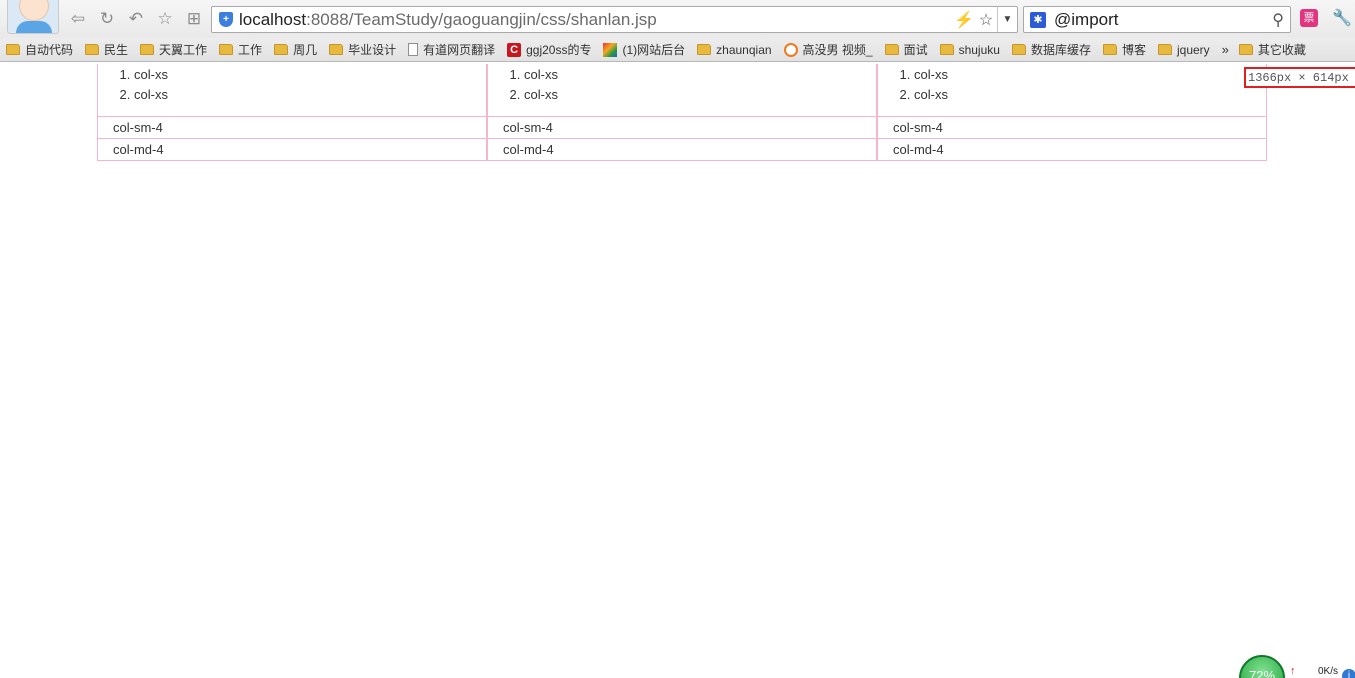 This screenshot has width=1355, height=678. Describe the element at coordinates (413, 49) in the screenshot. I see `page-icon` at that location.